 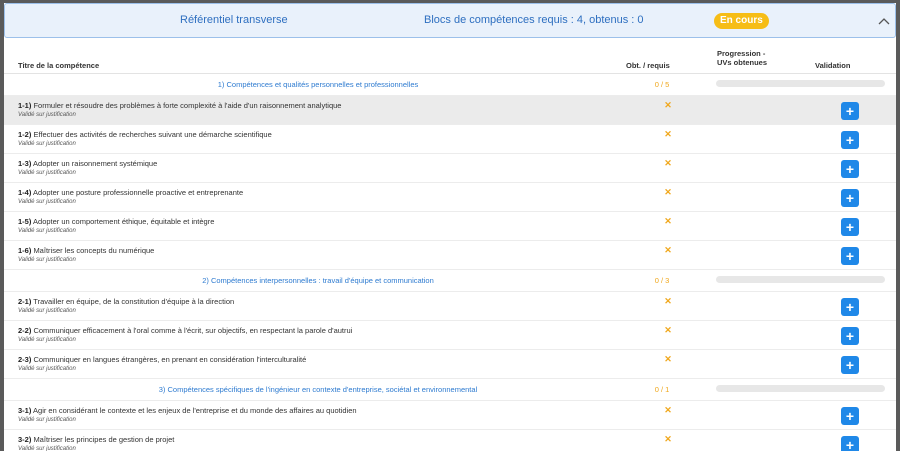 What do you see at coordinates (25, 330) in the screenshot?
I see `competence-code: 2-2)` at bounding box center [25, 330].